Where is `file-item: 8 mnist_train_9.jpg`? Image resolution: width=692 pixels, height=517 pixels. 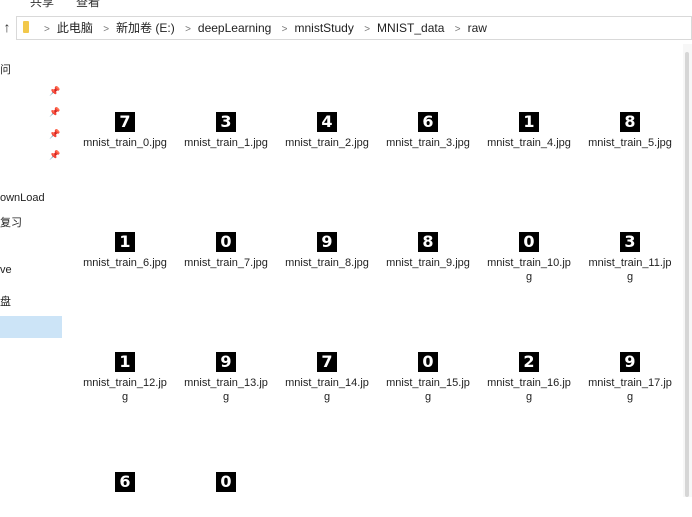
file-item: 8 mnist_train_9.jpg is located at coordinates (428, 251).